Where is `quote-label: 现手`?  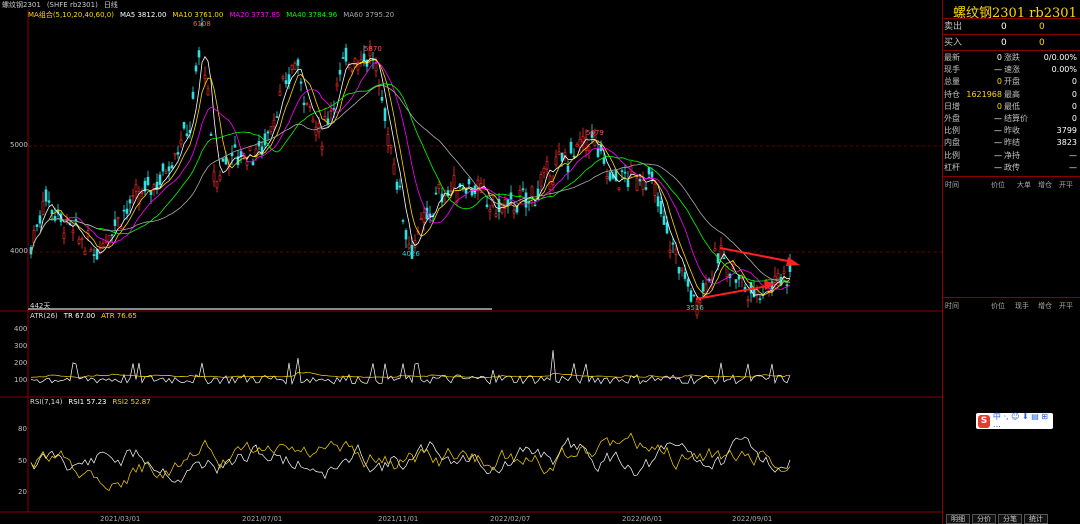 quote-label: 现手 is located at coordinates (952, 70).